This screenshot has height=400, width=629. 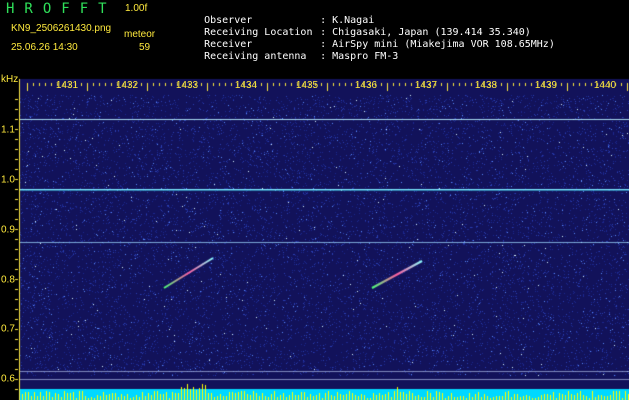 I want to click on freq-tick-label: 1433, so click(x=187, y=85).